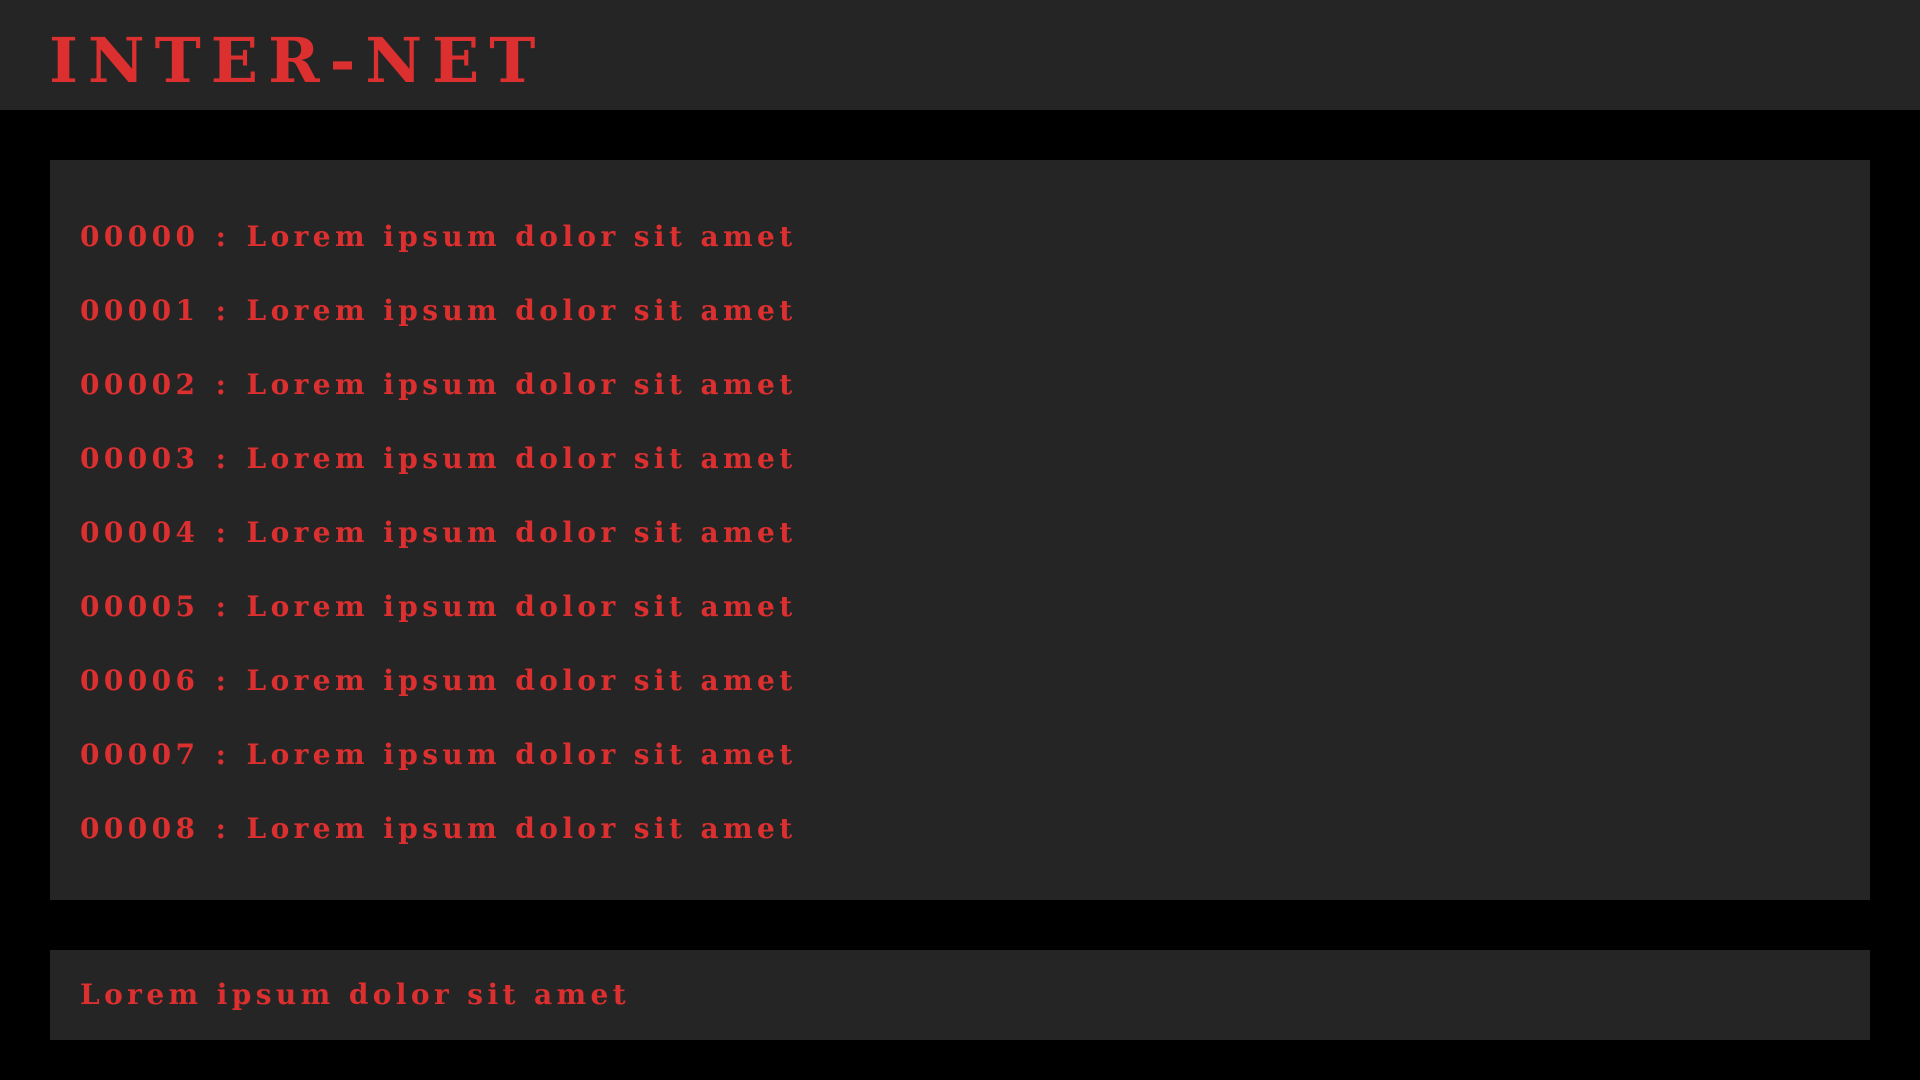 This screenshot has height=1080, width=1920. Describe the element at coordinates (140, 606) in the screenshot. I see `log-entry-id: 00005` at that location.